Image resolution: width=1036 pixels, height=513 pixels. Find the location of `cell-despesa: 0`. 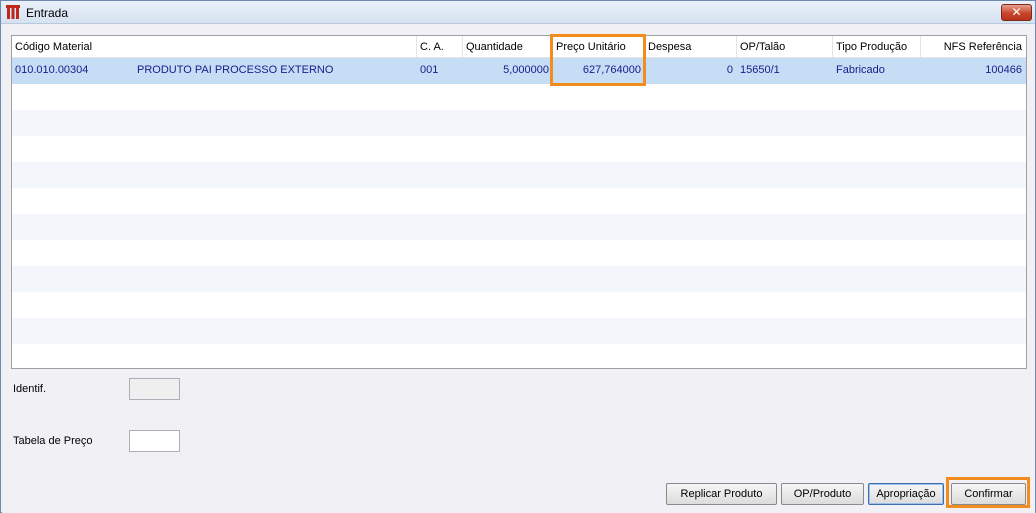

cell-despesa: 0 is located at coordinates (729, 70).